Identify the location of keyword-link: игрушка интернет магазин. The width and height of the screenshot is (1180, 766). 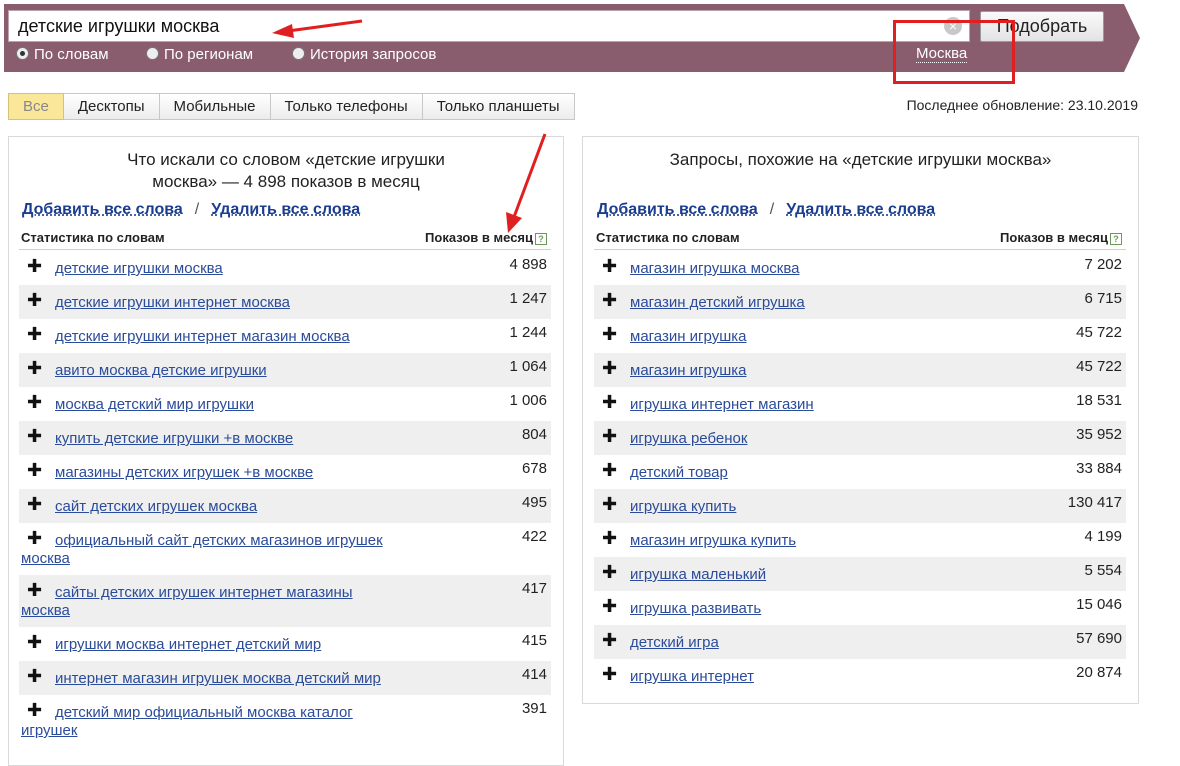
(722, 405).